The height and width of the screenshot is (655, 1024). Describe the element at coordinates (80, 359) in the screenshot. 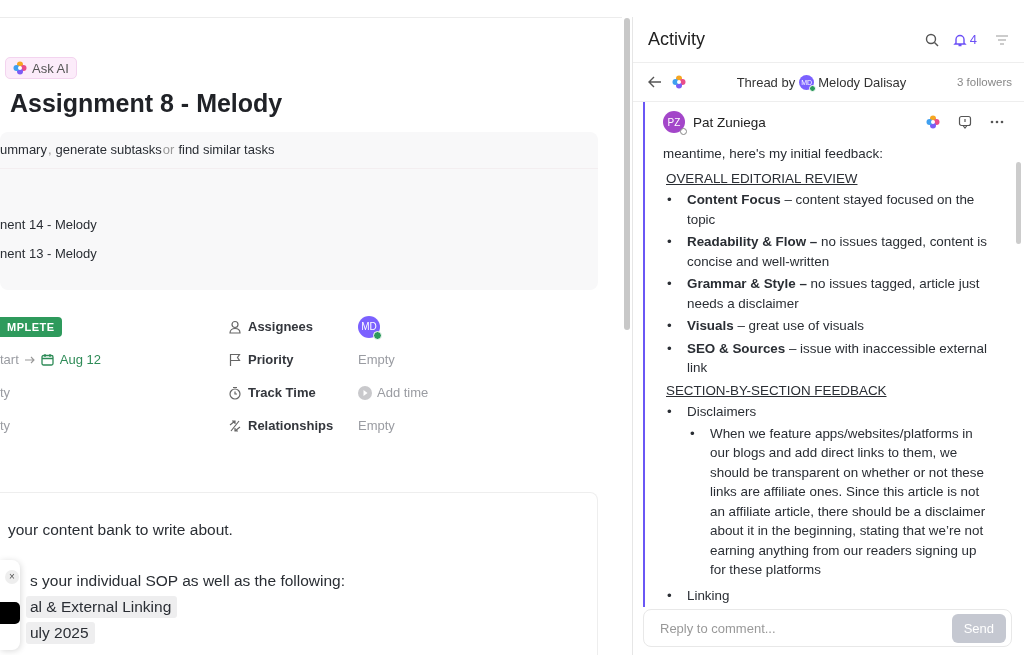

I see `due-date: Aug 12` at that location.